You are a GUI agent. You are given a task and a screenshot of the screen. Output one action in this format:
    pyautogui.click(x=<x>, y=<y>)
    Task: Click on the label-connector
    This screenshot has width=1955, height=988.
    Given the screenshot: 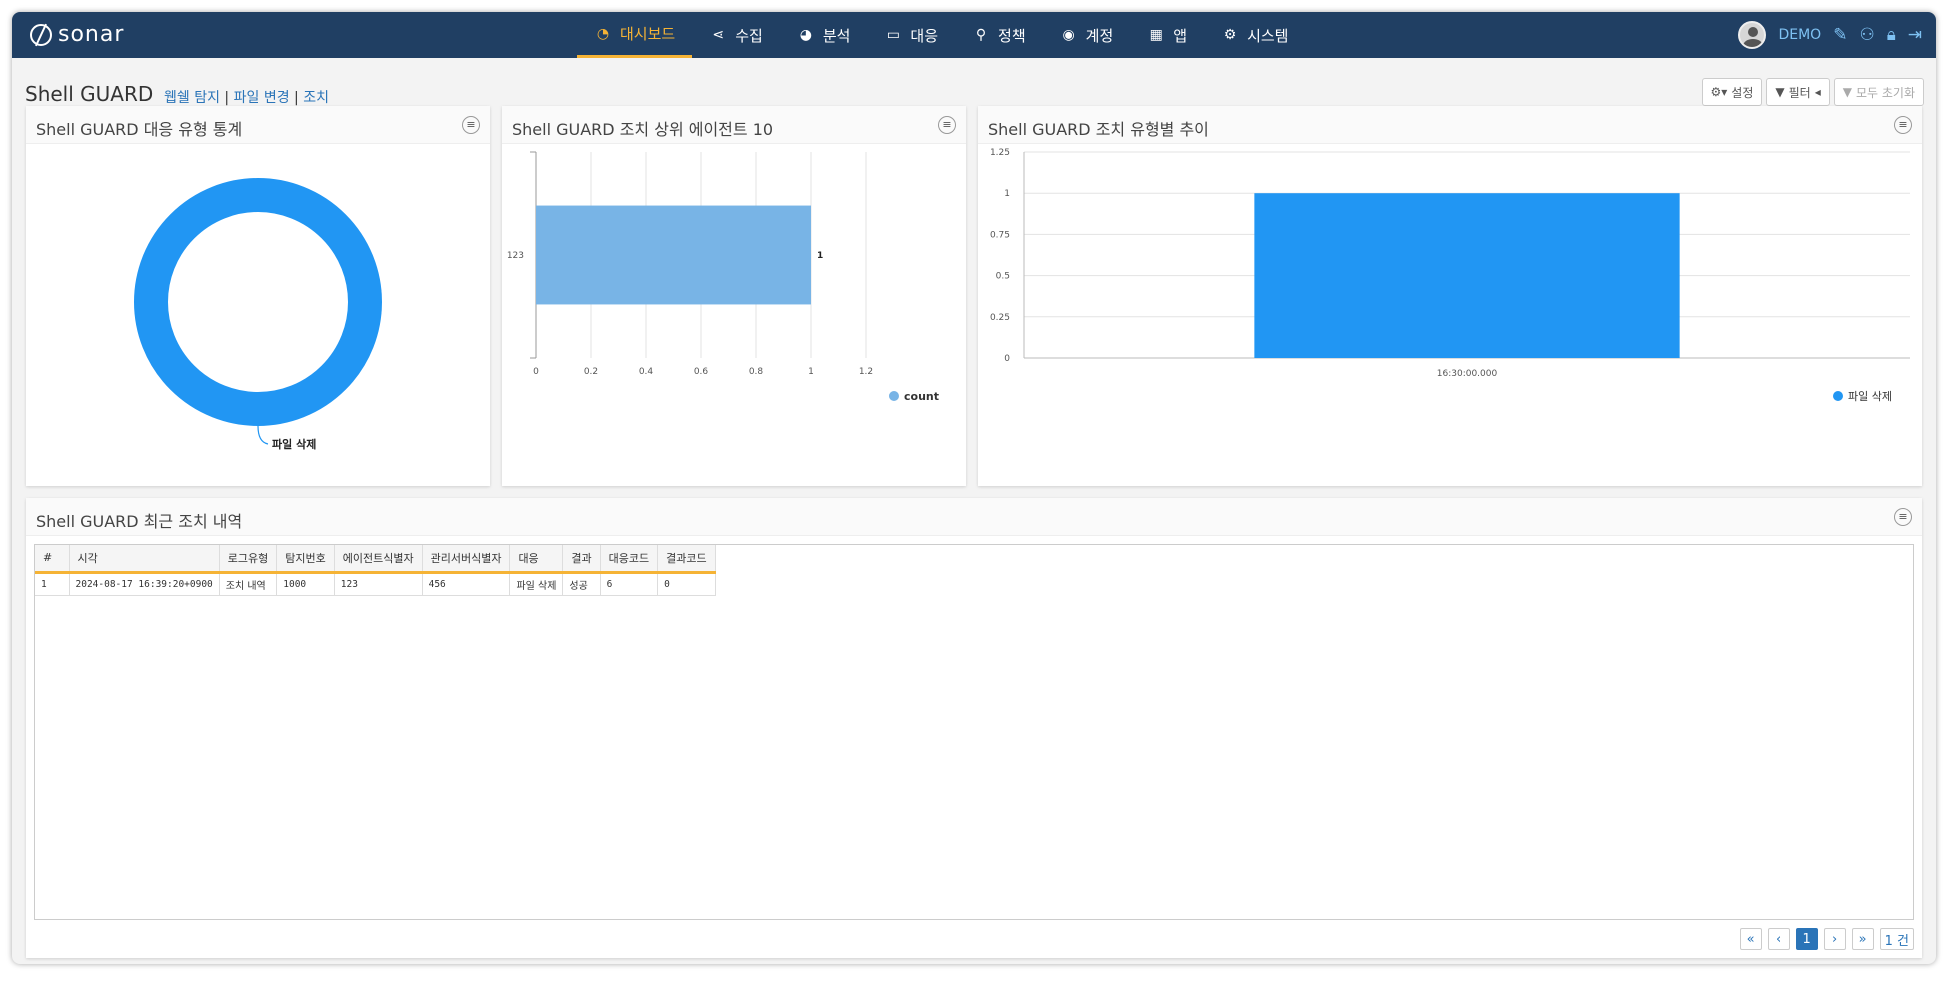 What is the action you would take?
    pyautogui.click(x=263, y=435)
    